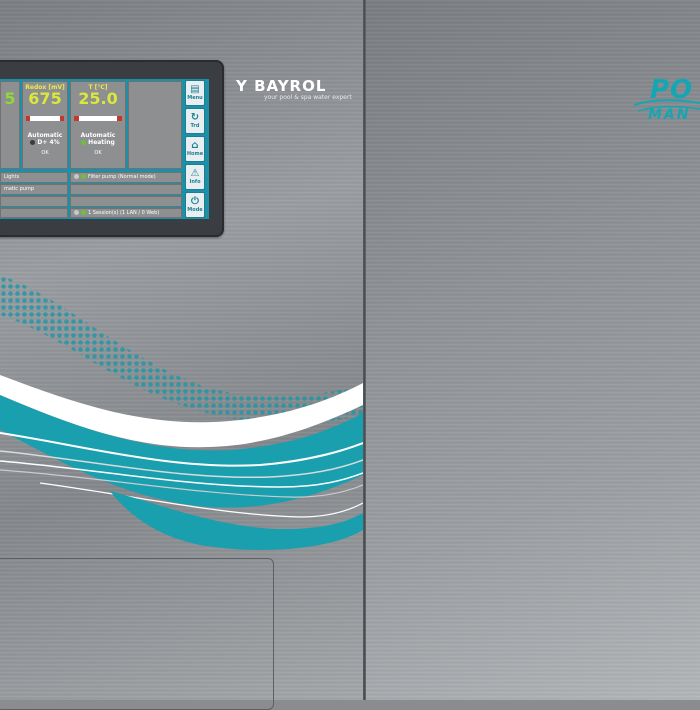  I want to click on ph-tile: 5, so click(10, 125).